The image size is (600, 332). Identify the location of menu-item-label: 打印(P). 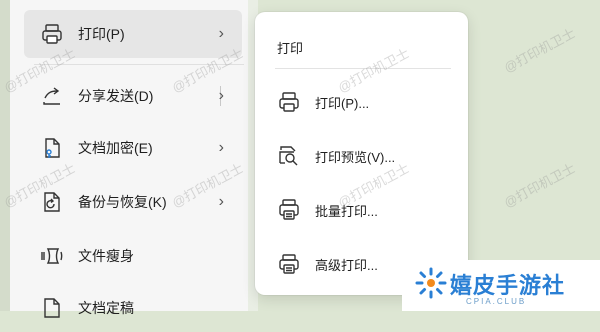
(101, 34).